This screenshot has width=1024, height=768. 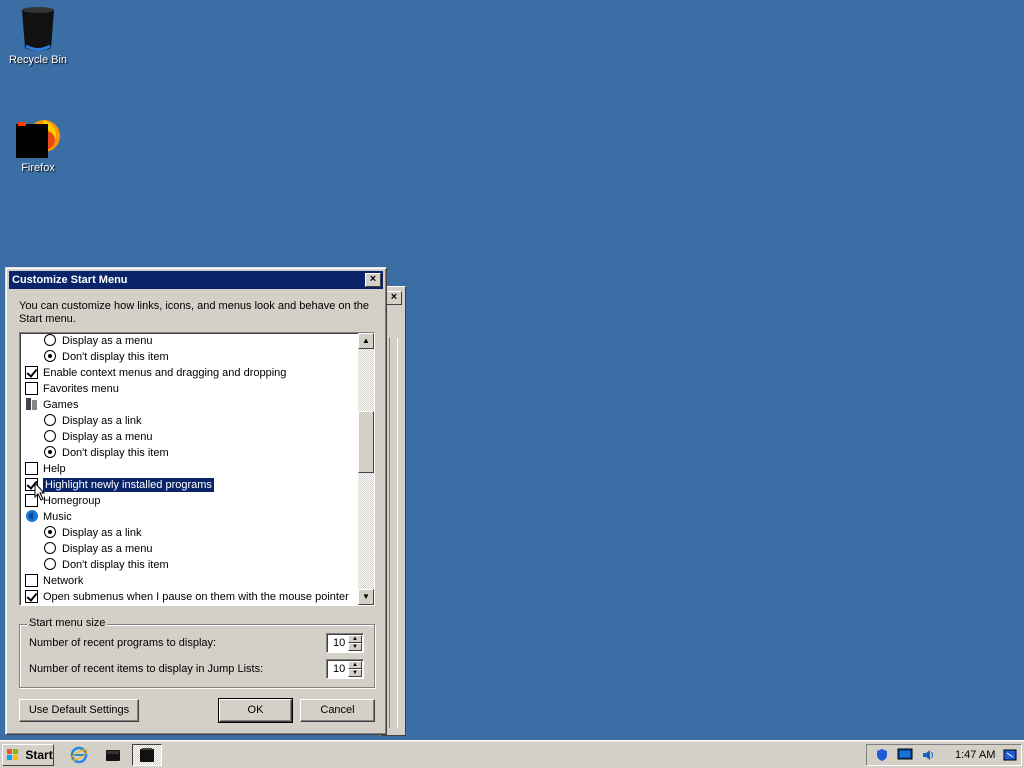 I want to click on option-label: Games, so click(x=61, y=405).